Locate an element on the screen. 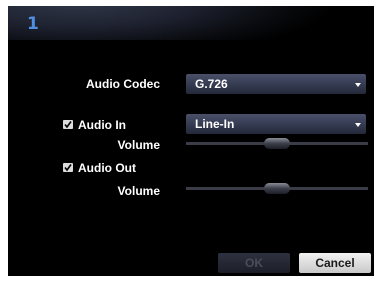  audio-codec-dropdown: G.726 is located at coordinates (276, 84).